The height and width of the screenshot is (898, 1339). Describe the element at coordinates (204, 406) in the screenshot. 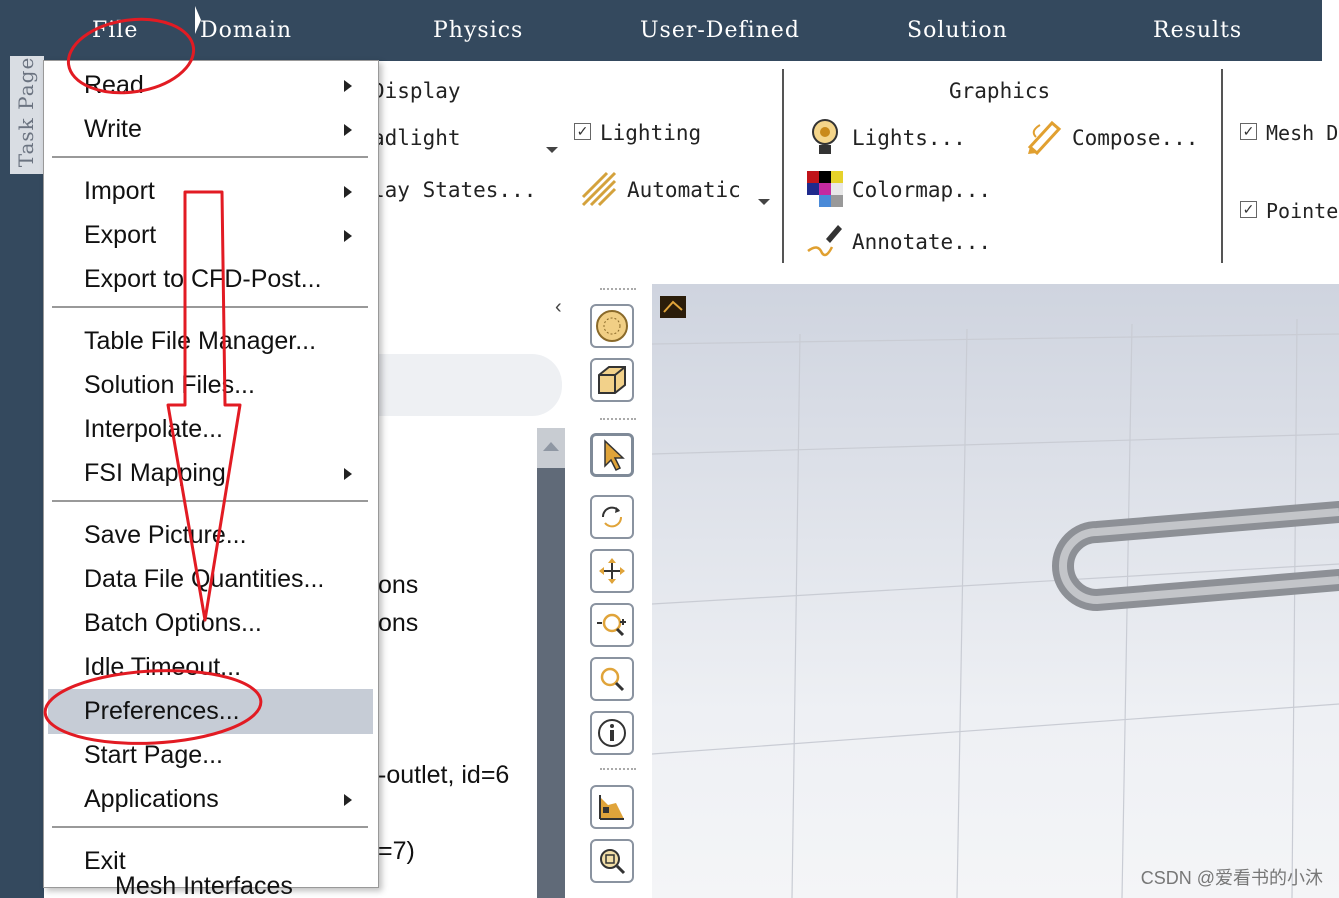

I see `annotation-arrow` at that location.